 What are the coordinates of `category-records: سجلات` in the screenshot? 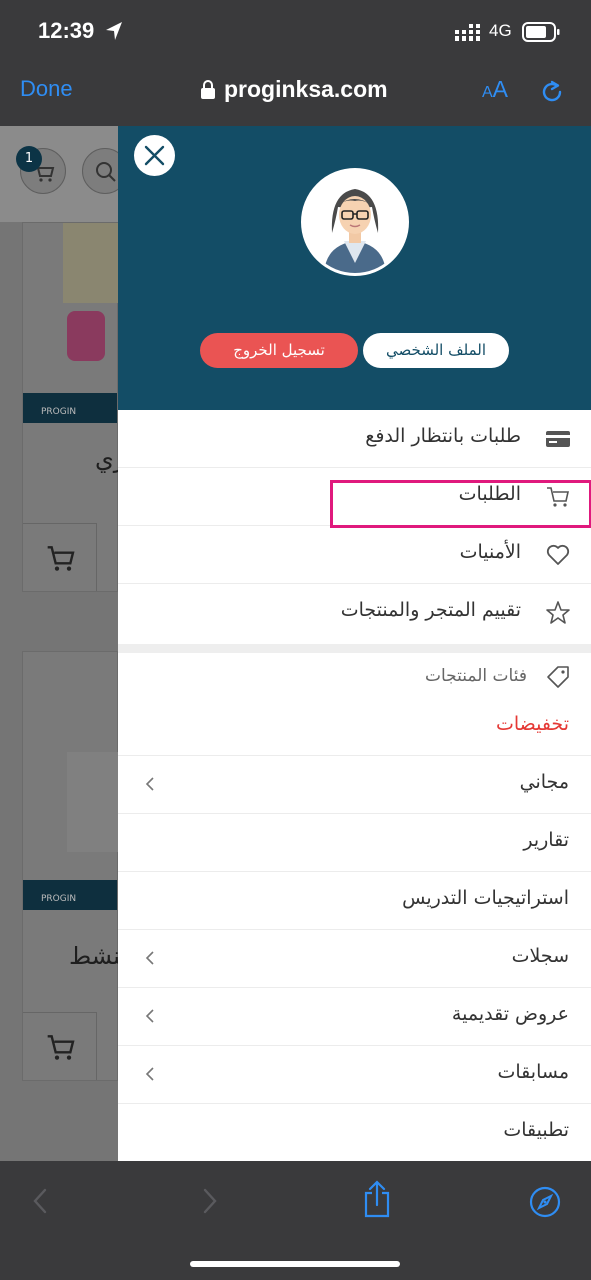 It's located at (354, 959).